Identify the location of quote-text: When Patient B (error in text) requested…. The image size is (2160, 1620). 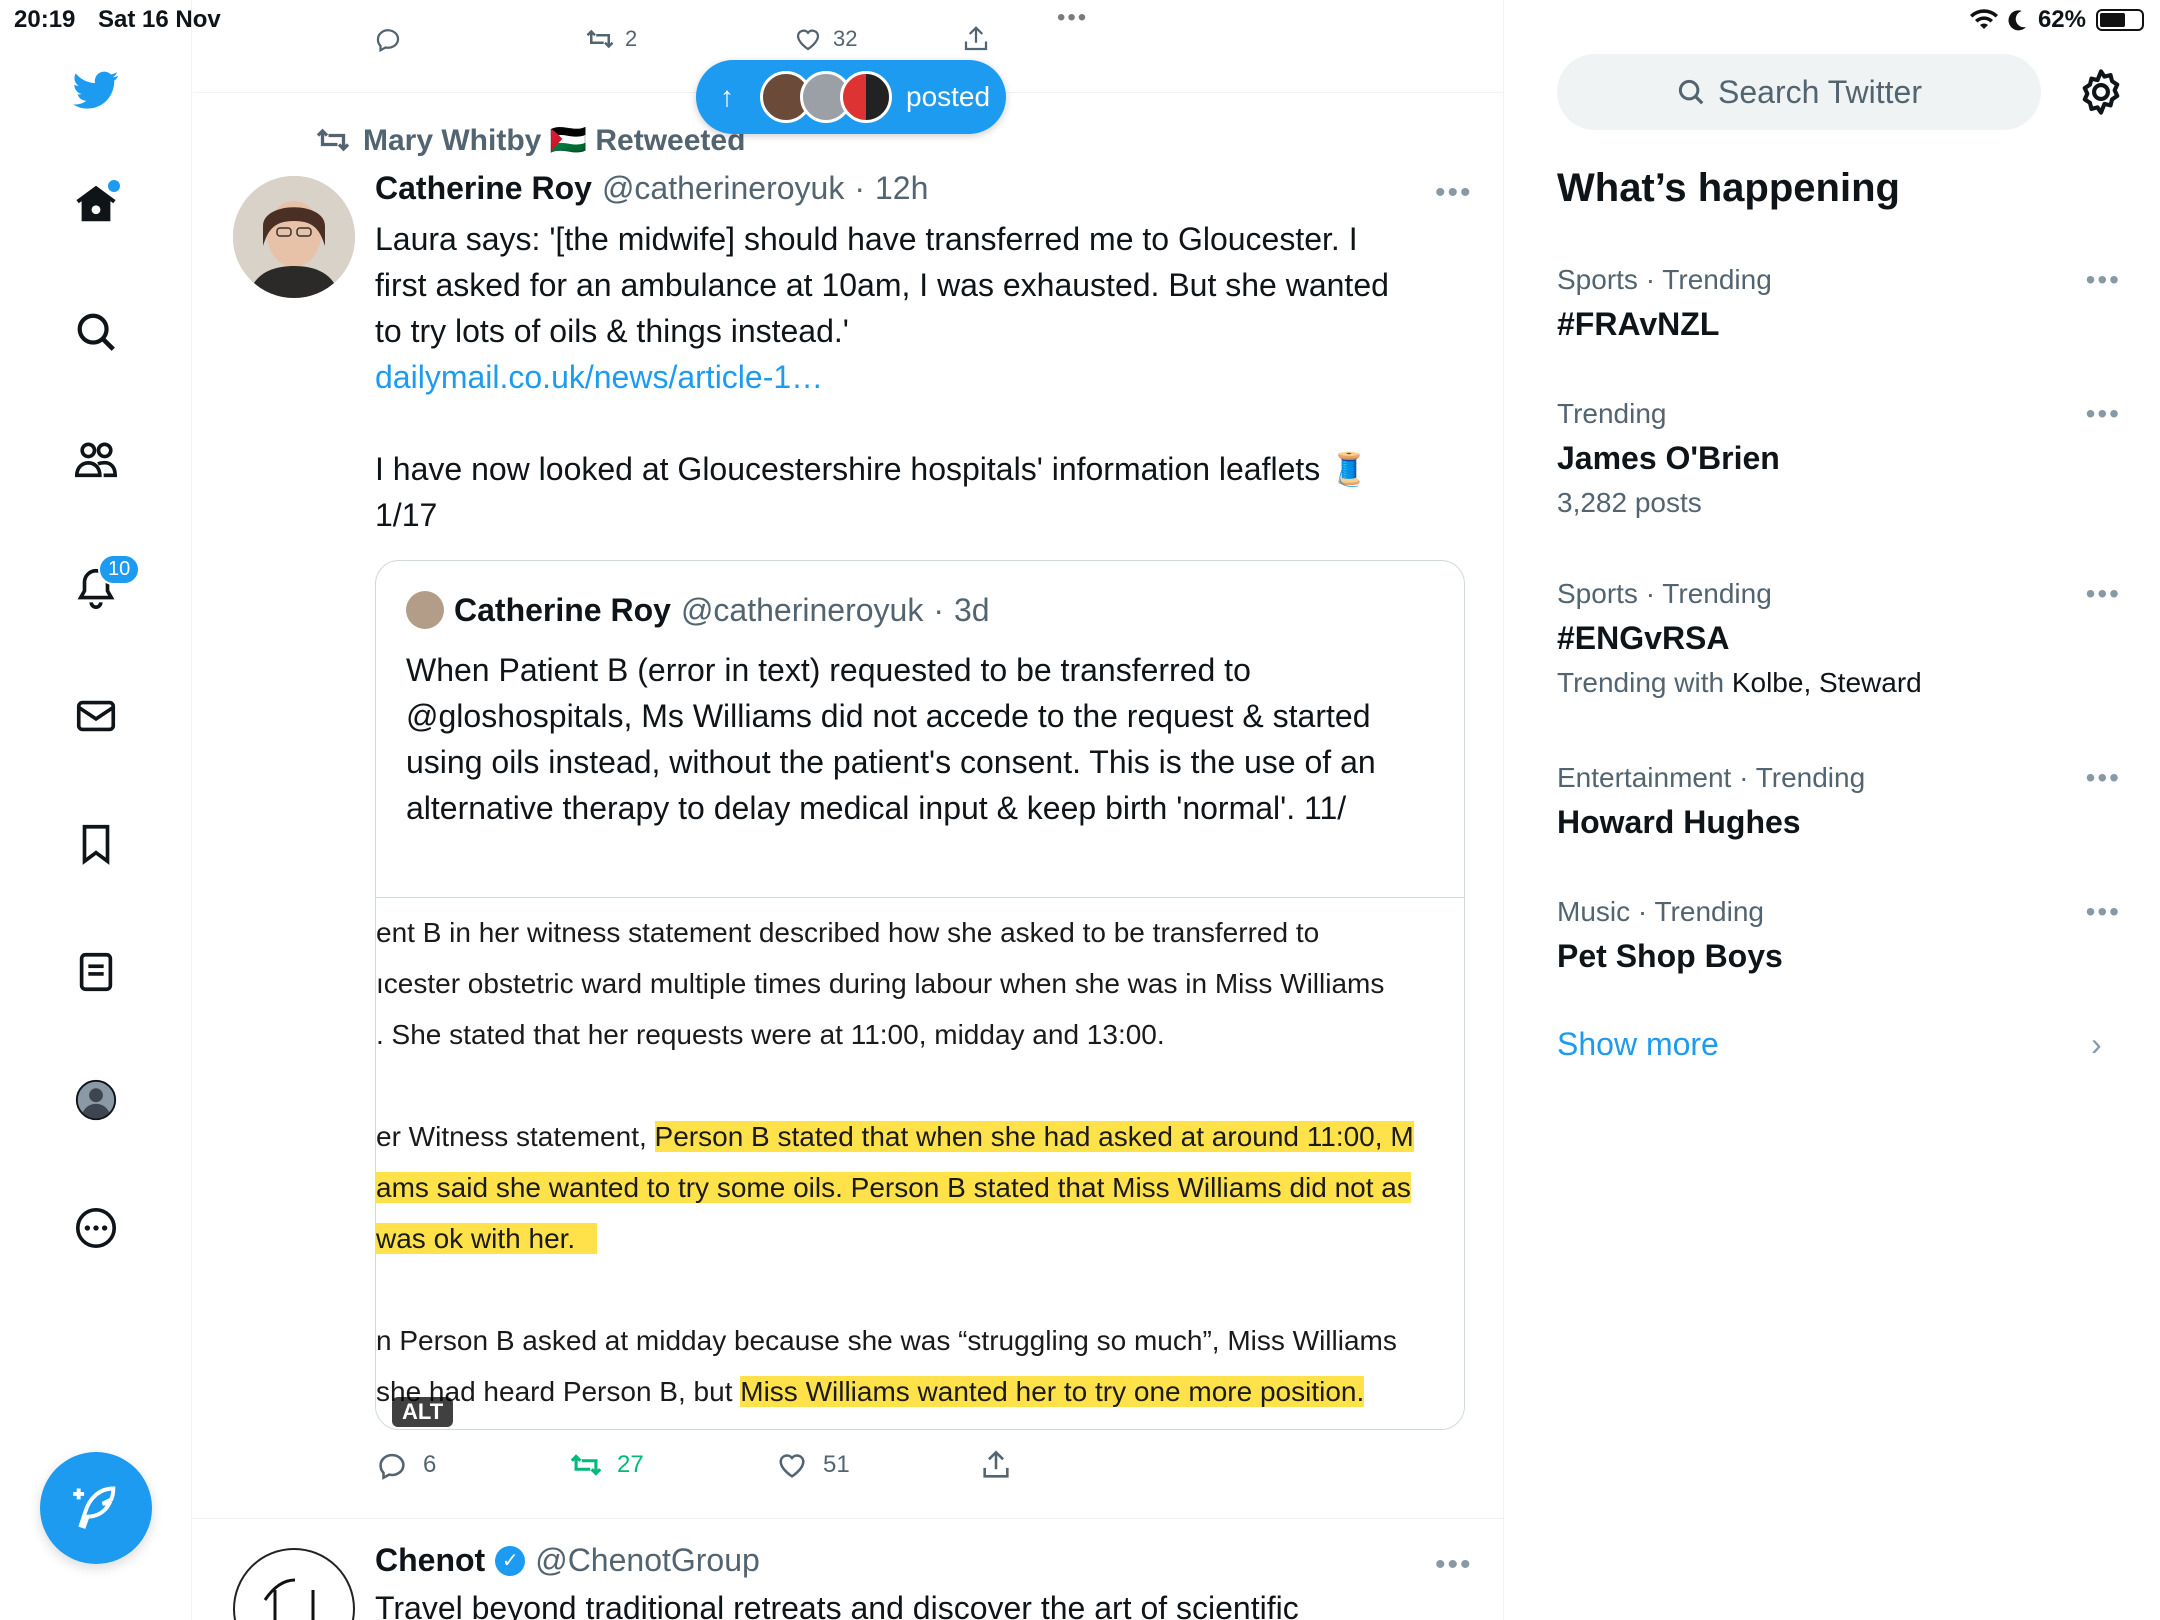
(891, 739).